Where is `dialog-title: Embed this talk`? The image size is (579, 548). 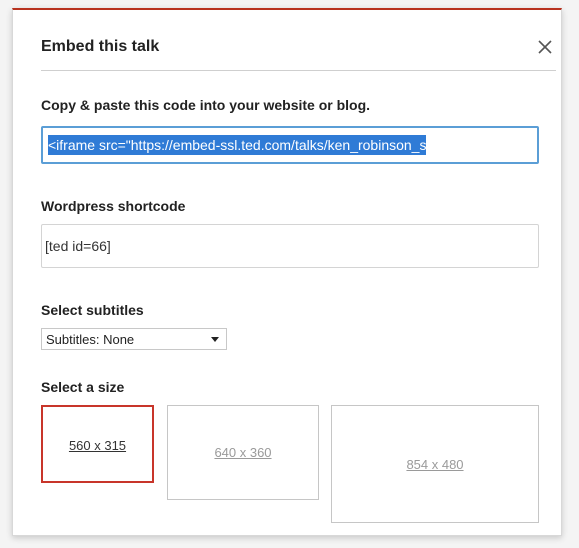
dialog-title: Embed this talk is located at coordinates (100, 46).